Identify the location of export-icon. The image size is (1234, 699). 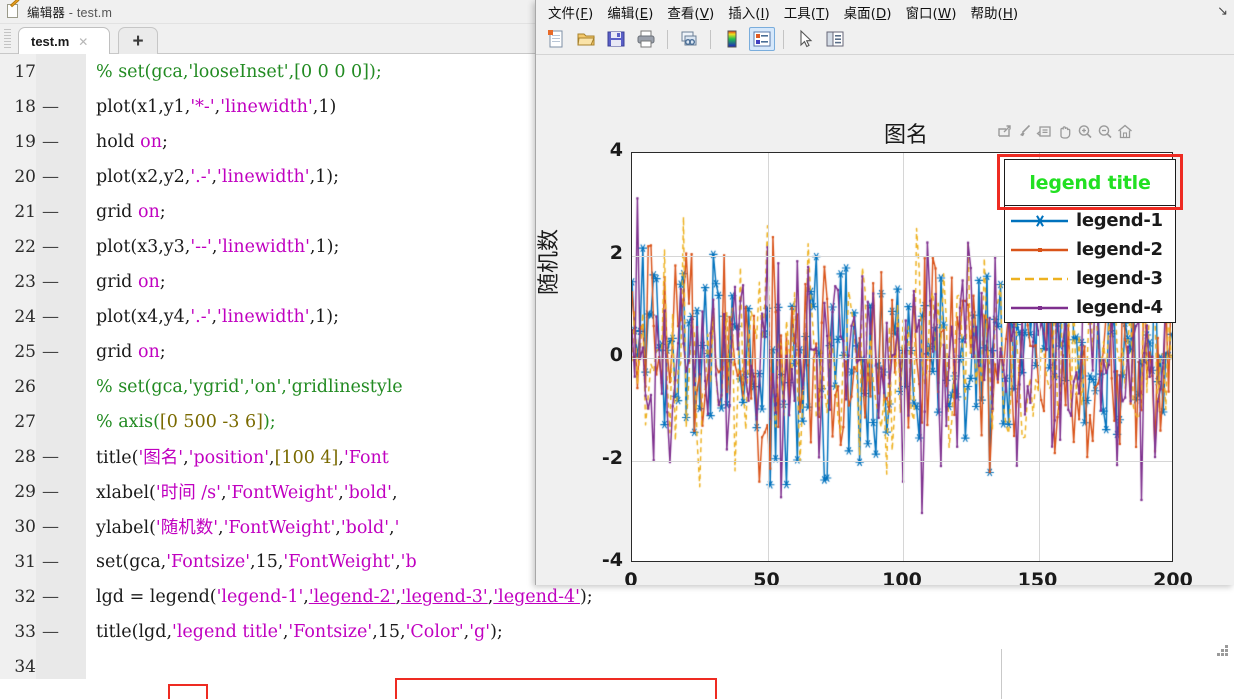
(1005, 132).